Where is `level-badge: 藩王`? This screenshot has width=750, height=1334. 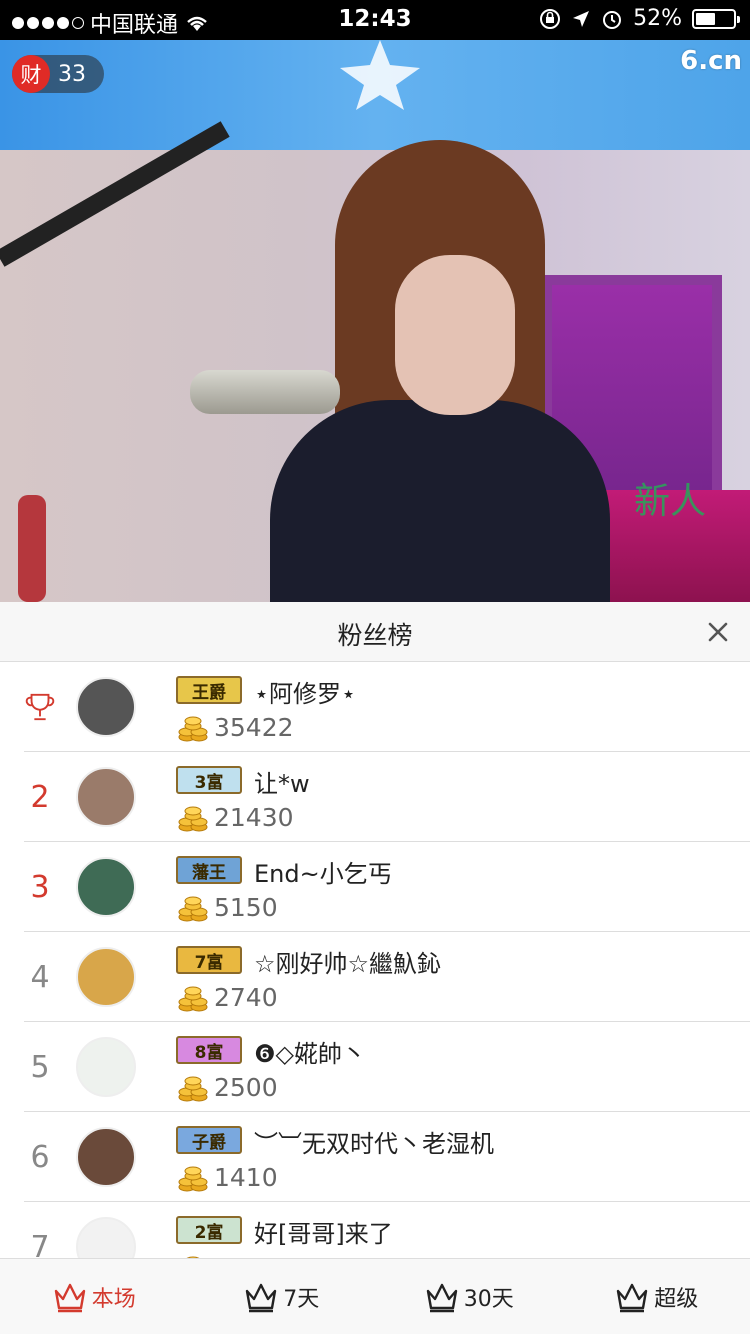 level-badge: 藩王 is located at coordinates (209, 870).